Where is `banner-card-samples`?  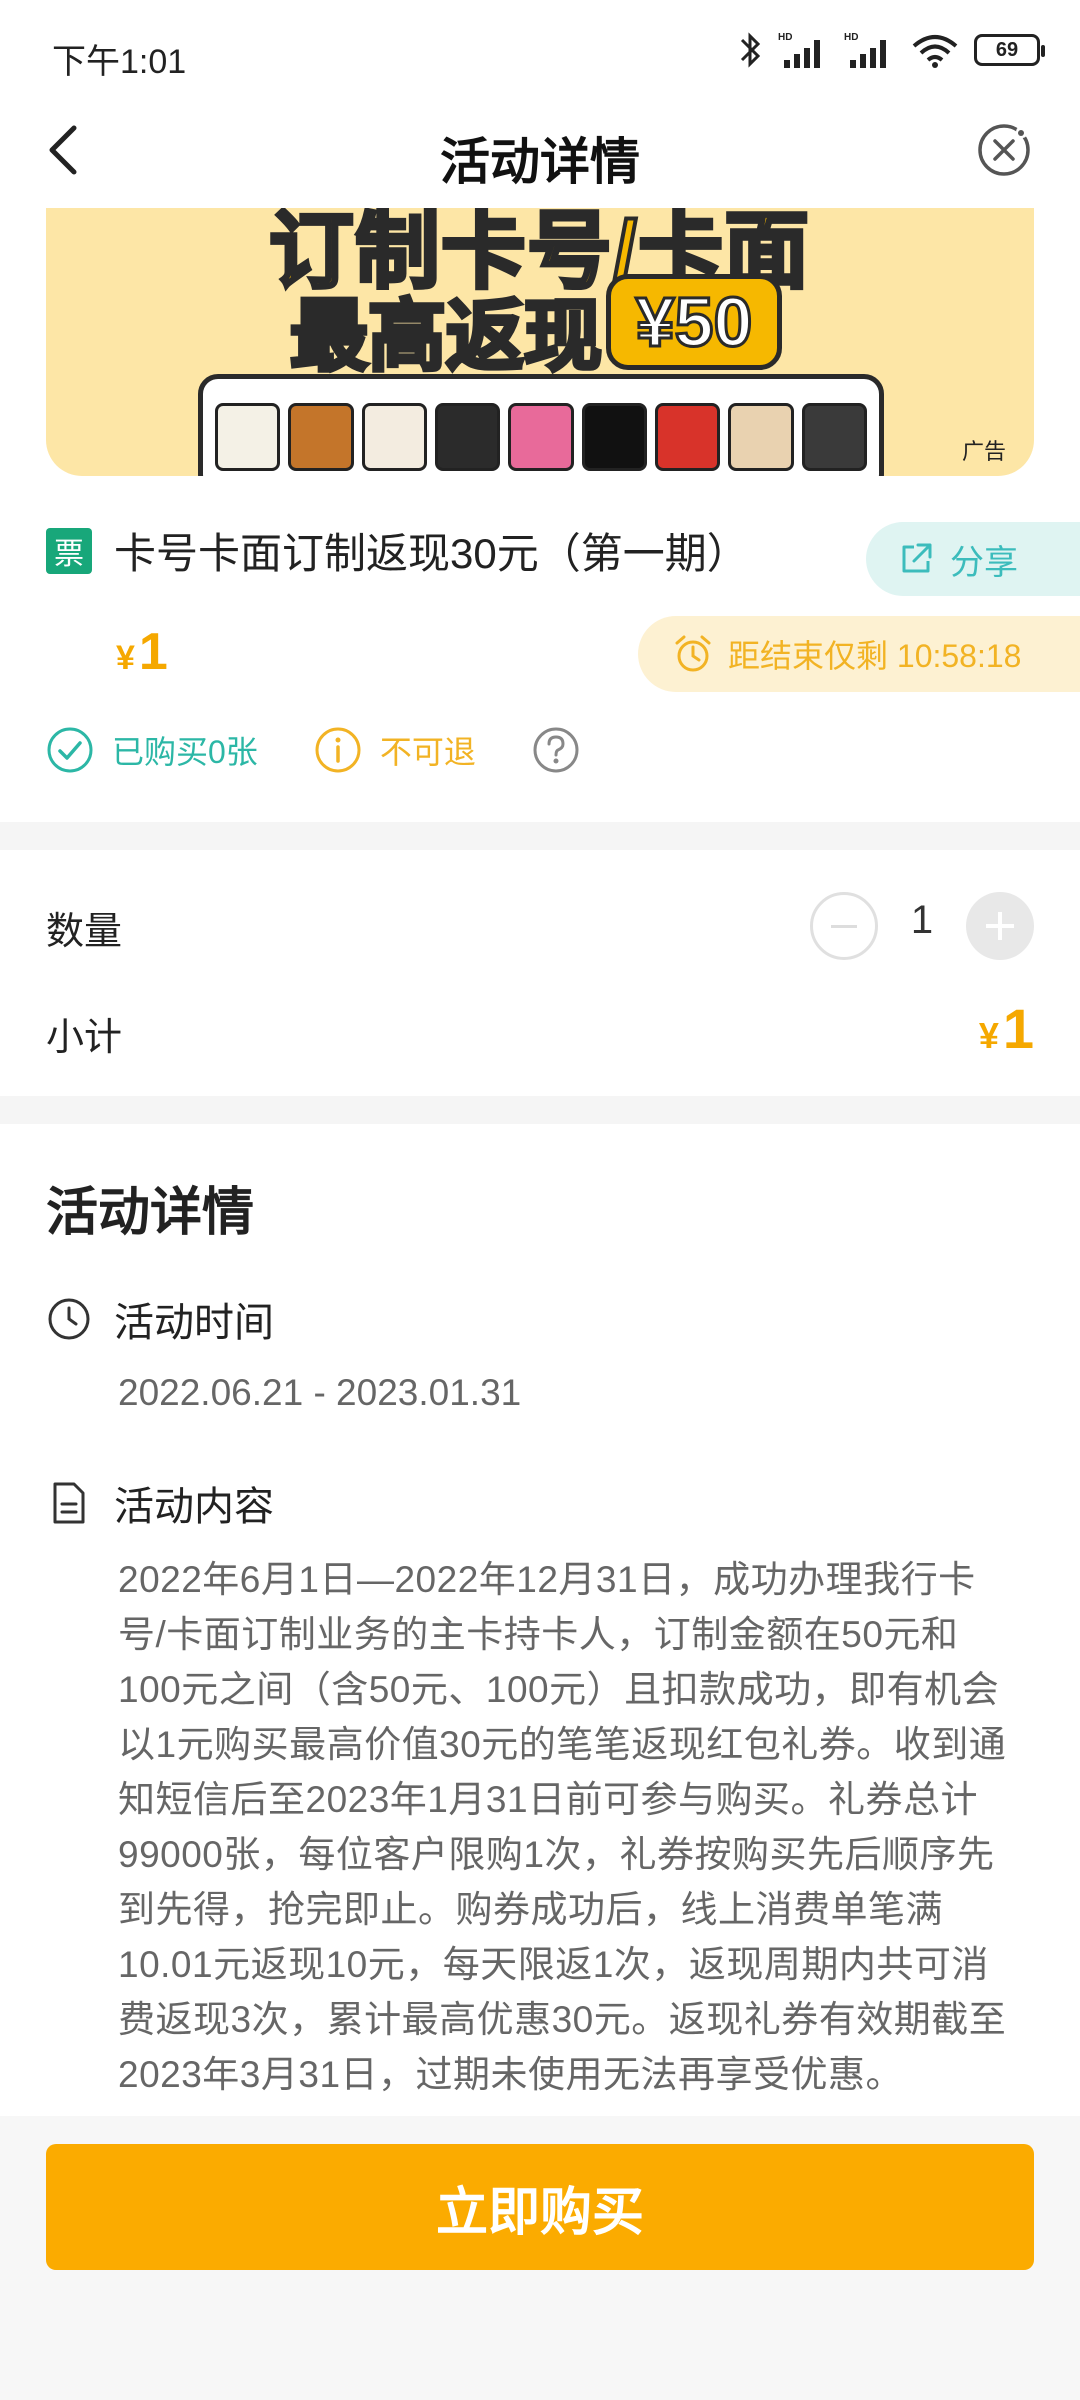
banner-card-samples is located at coordinates (541, 425).